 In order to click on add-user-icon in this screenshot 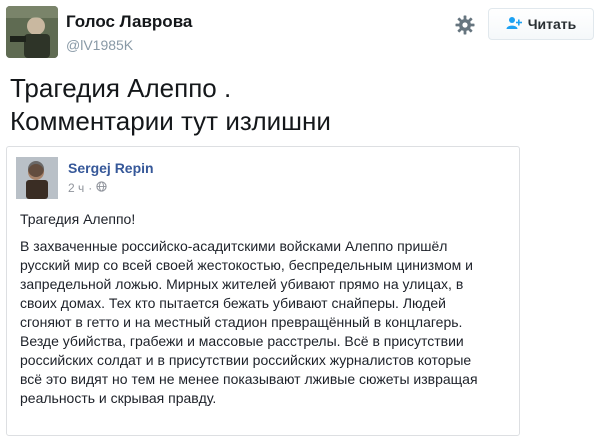, I will do `click(514, 24)`.